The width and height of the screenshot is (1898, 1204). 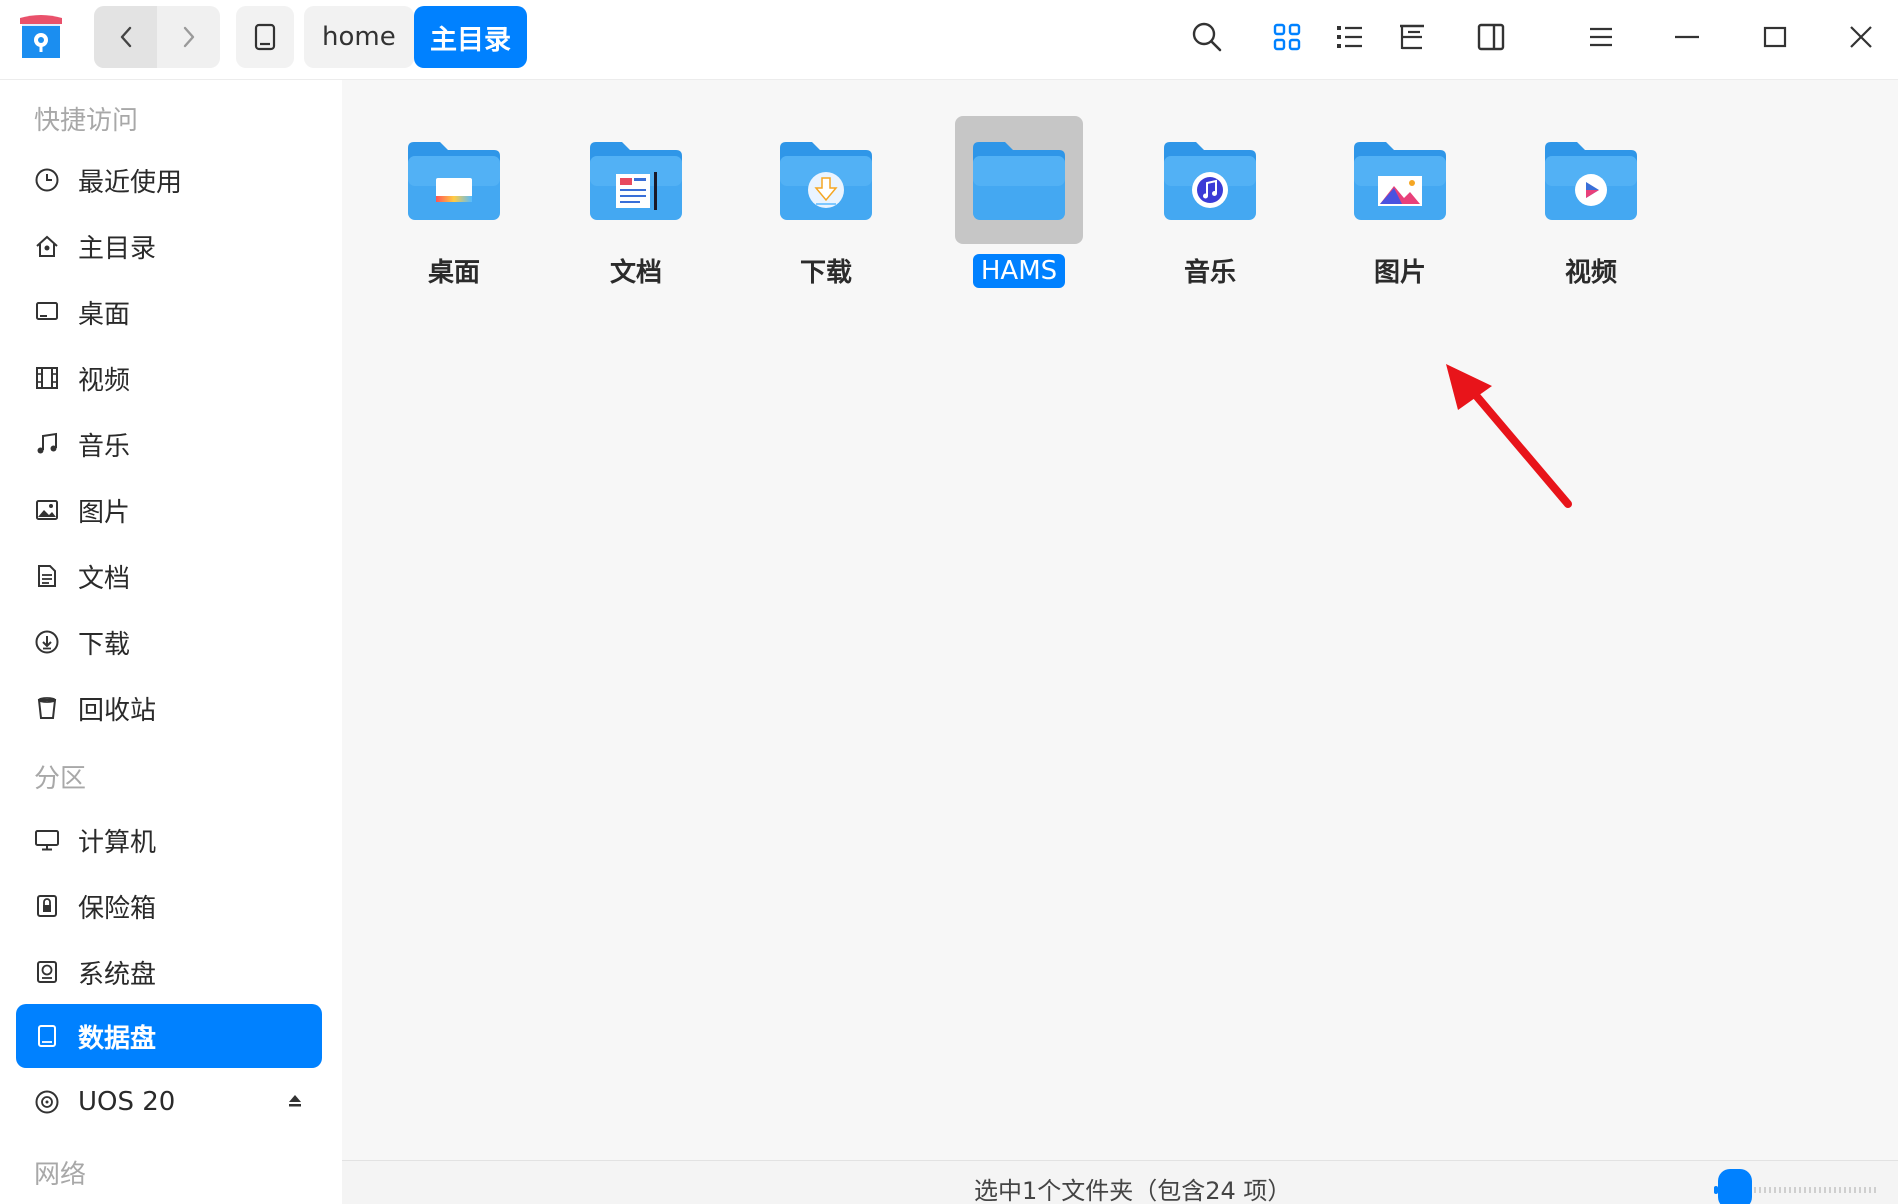 I want to click on file-item-downloads: 下载, so click(x=826, y=211).